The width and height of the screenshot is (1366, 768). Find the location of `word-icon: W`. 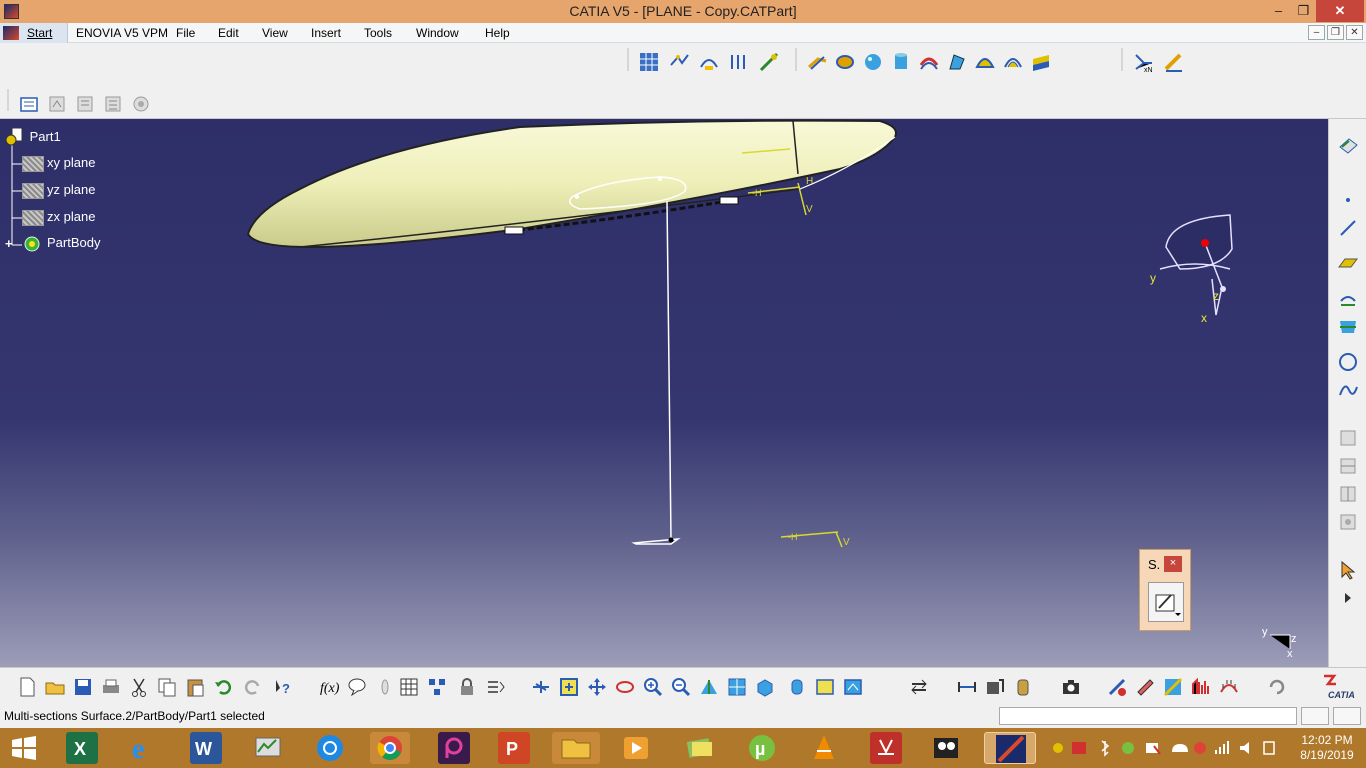

word-icon: W is located at coordinates (206, 748).